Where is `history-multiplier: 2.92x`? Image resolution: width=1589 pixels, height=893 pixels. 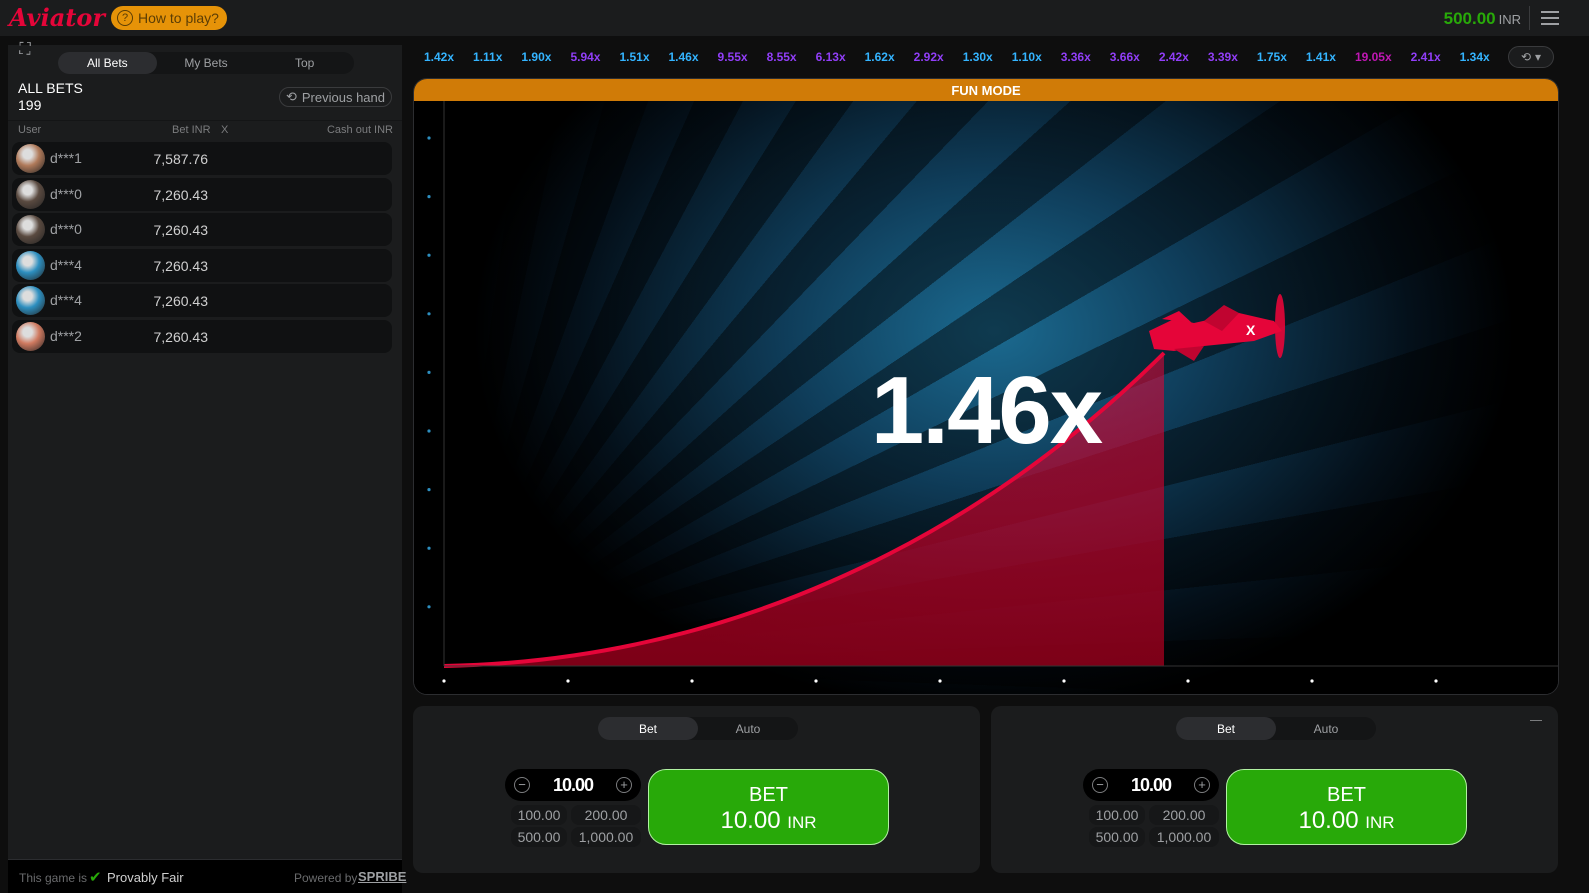
history-multiplier: 2.92x is located at coordinates (927, 57).